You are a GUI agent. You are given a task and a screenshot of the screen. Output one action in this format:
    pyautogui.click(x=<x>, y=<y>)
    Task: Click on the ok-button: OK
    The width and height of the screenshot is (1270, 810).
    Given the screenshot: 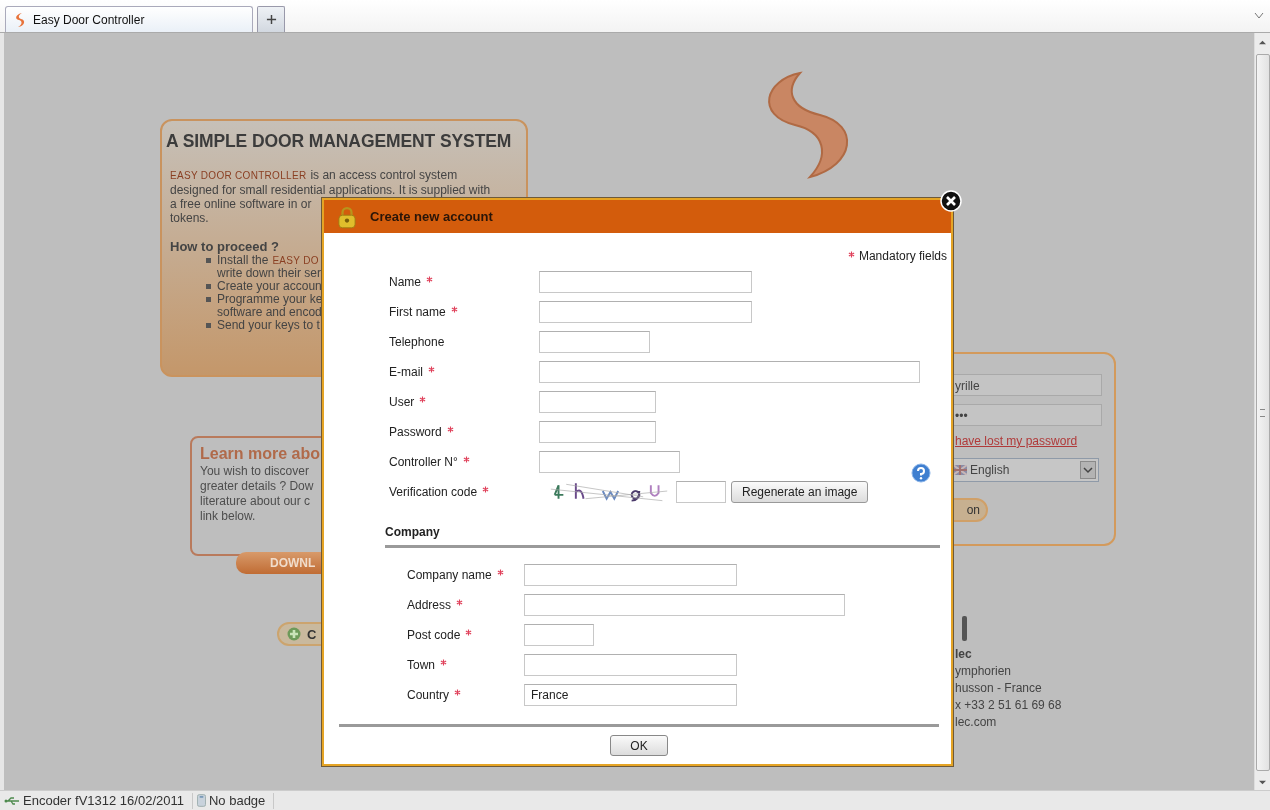 What is the action you would take?
    pyautogui.click(x=639, y=745)
    